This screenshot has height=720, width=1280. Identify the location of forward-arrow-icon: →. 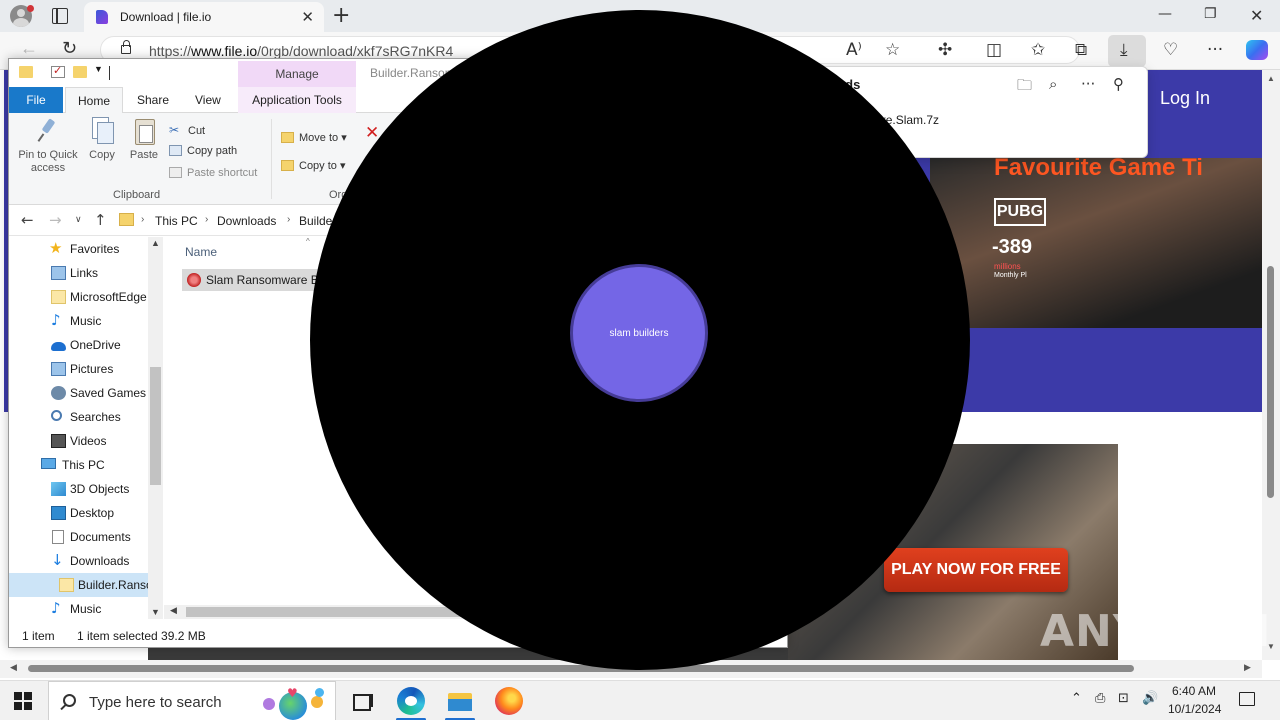
(55, 220).